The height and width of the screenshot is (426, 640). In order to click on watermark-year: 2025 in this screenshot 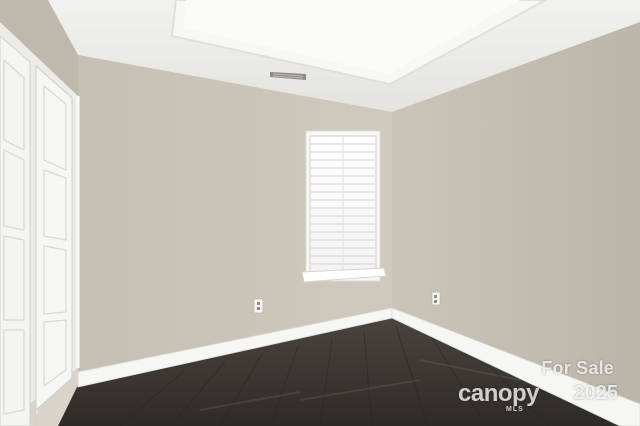, I will do `click(596, 393)`.